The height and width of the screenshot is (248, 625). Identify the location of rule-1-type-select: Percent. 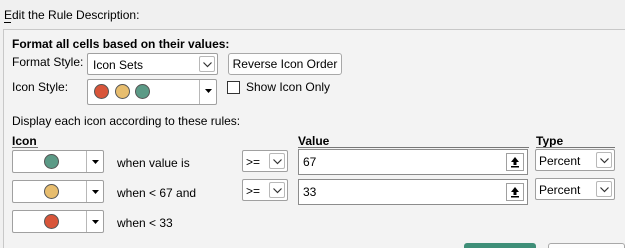
(575, 160).